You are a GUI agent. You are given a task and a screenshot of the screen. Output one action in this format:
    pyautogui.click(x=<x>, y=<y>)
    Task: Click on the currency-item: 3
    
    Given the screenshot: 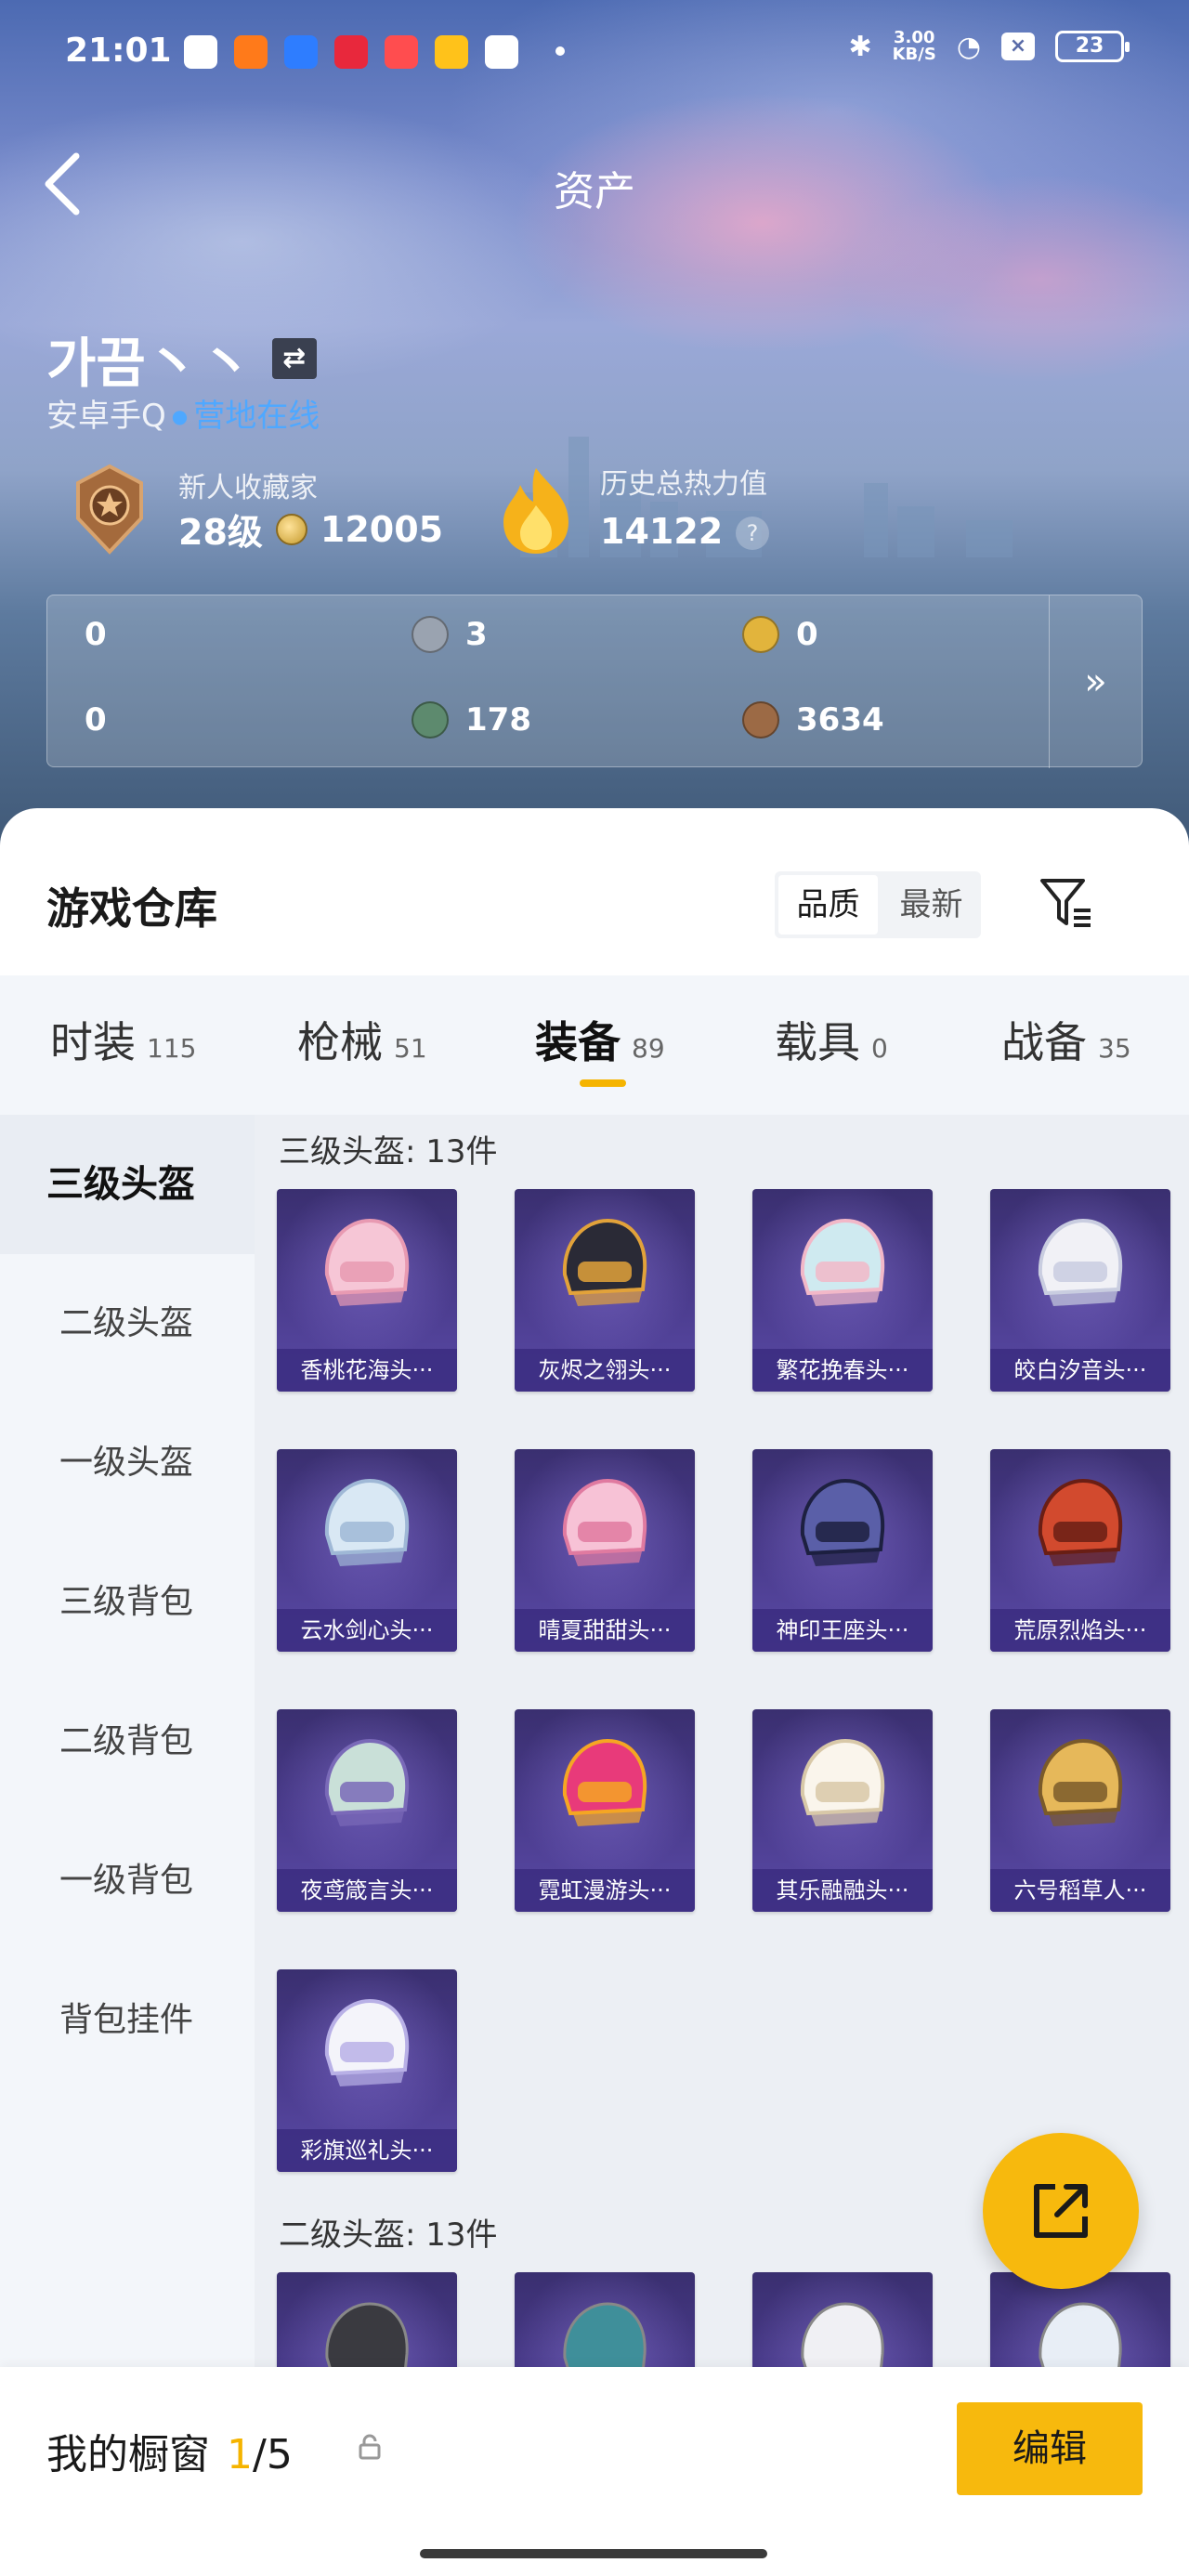 What is the action you would take?
    pyautogui.click(x=450, y=634)
    